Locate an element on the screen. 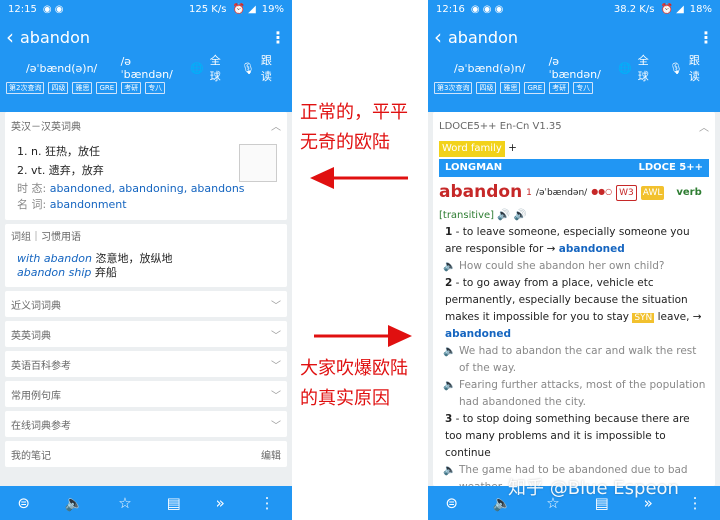  tag-list: 第2次查询 四级 雅思 GRE 考研 专八 is located at coordinates (146, 88).